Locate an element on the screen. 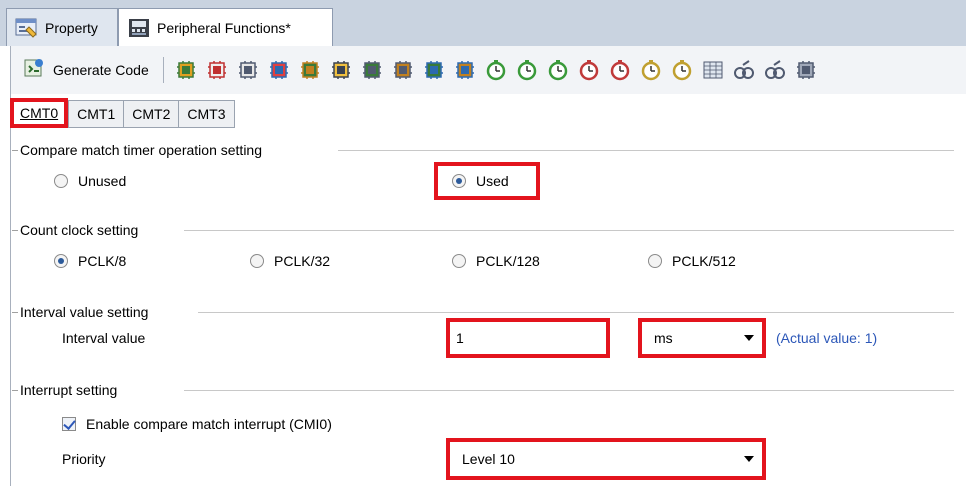  tab-peripheral-functions: Peripheral Functions* is located at coordinates (225, 27).